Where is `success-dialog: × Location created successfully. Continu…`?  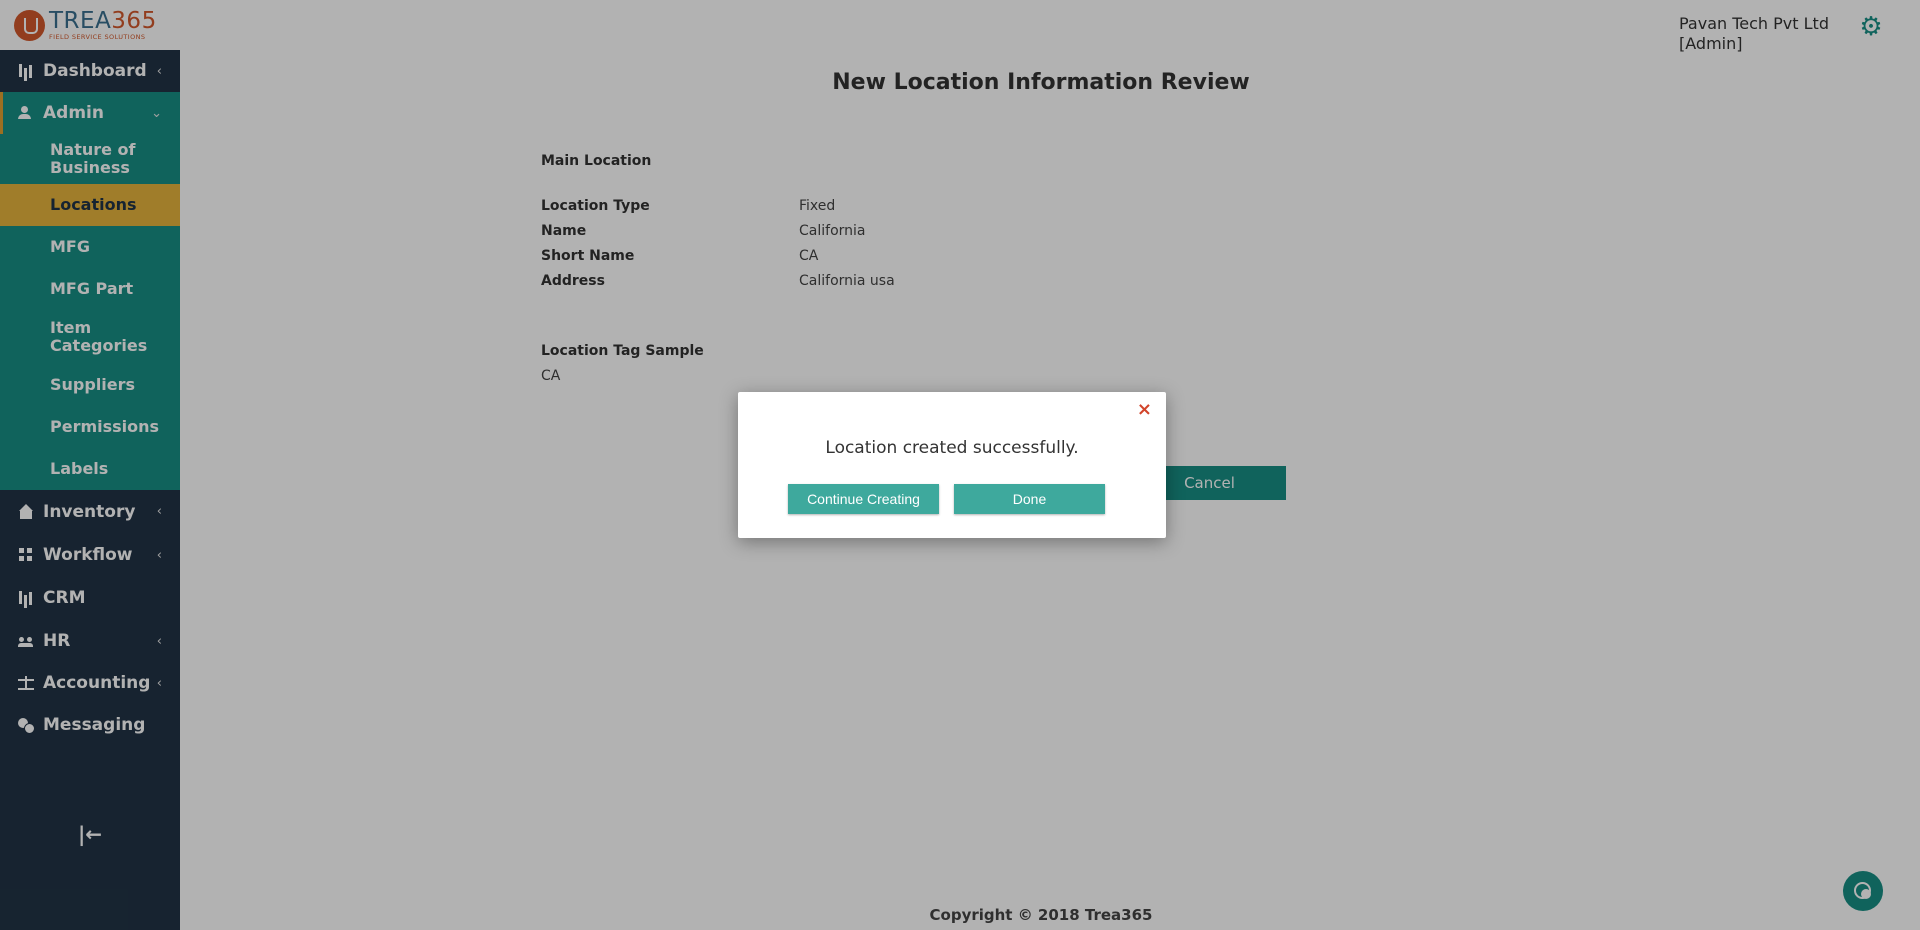 success-dialog: × Location created successfully. Continu… is located at coordinates (952, 465).